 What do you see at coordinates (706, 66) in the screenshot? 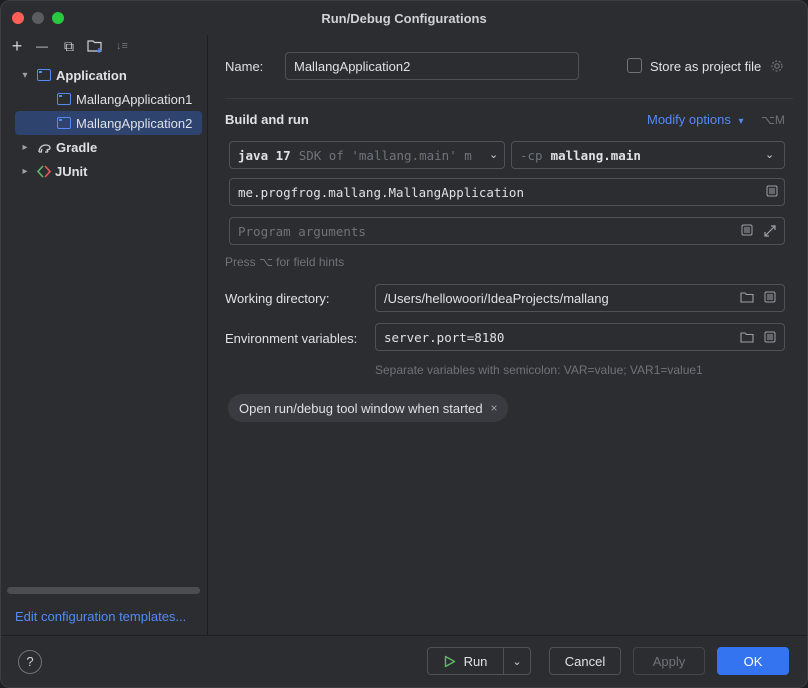
I see `store-as-project-file-label: Store as project file` at bounding box center [706, 66].